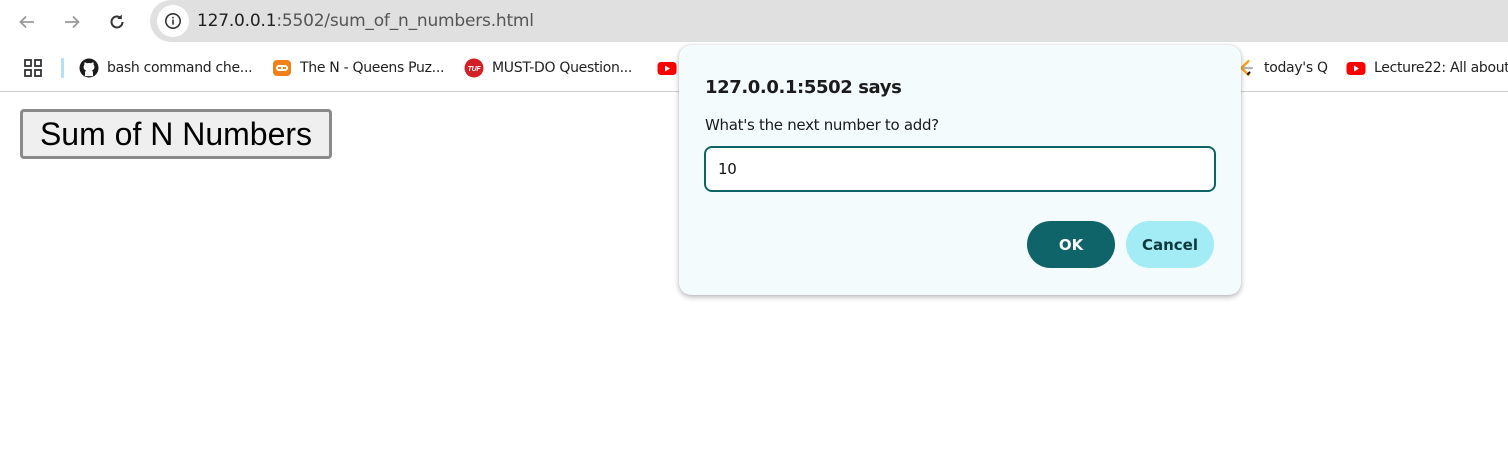 This screenshot has width=1508, height=449. I want to click on svg-text: TUF, so click(475, 69).